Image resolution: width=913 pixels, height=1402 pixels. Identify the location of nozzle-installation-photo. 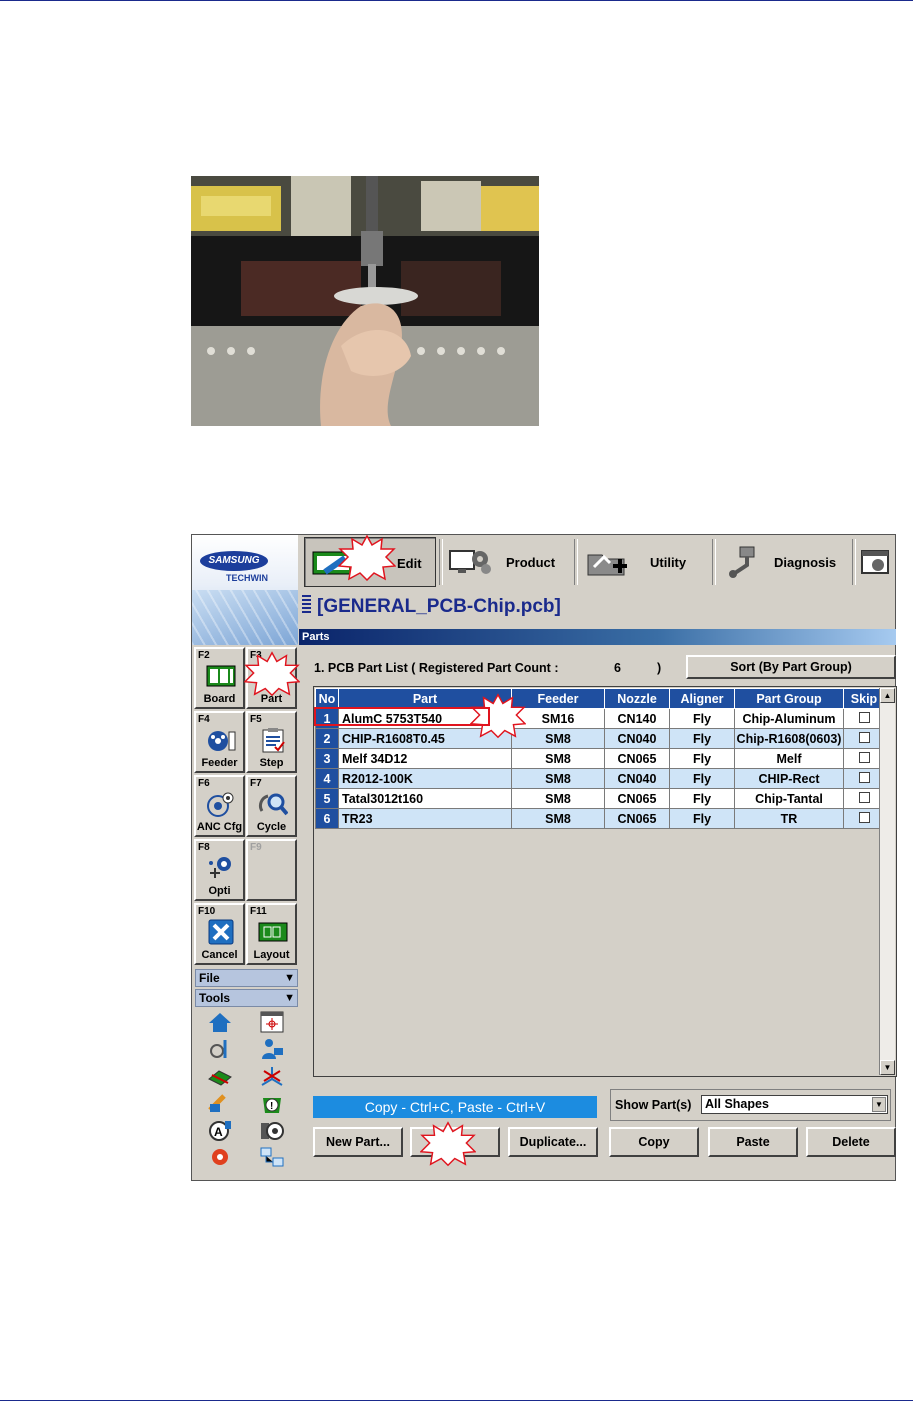
(365, 301).